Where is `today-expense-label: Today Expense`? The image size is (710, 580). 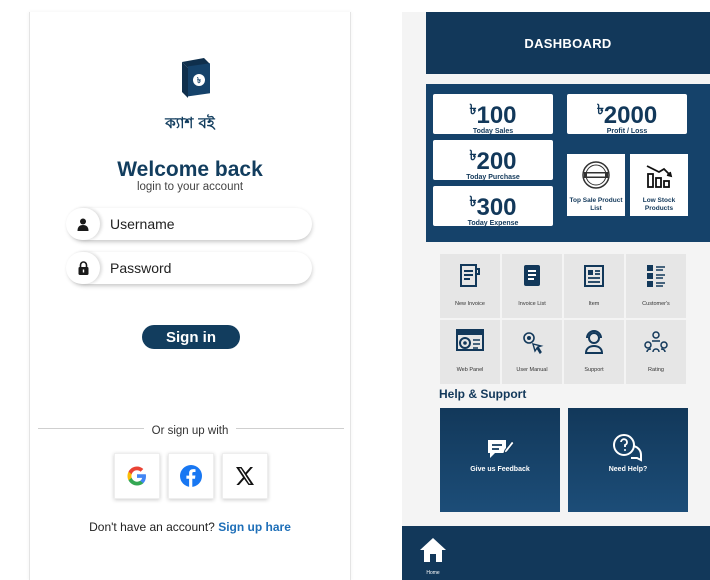 today-expense-label: Today Expense is located at coordinates (493, 223).